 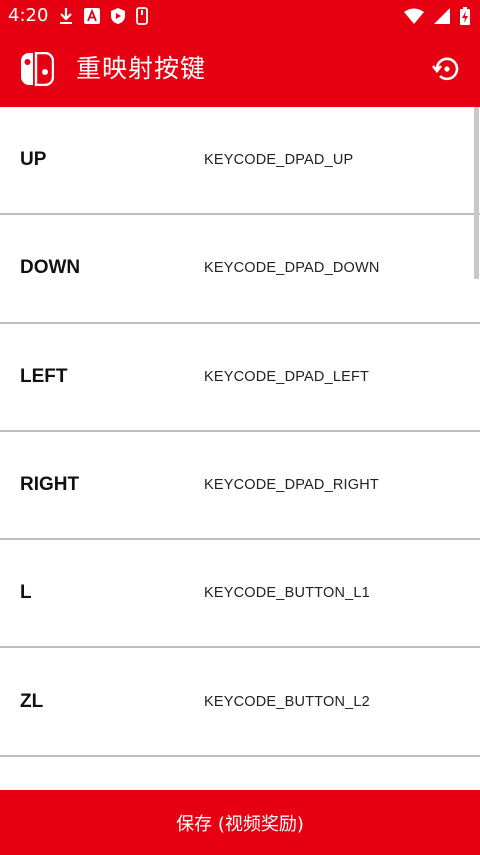 What do you see at coordinates (66, 16) in the screenshot?
I see `download-icon` at bounding box center [66, 16].